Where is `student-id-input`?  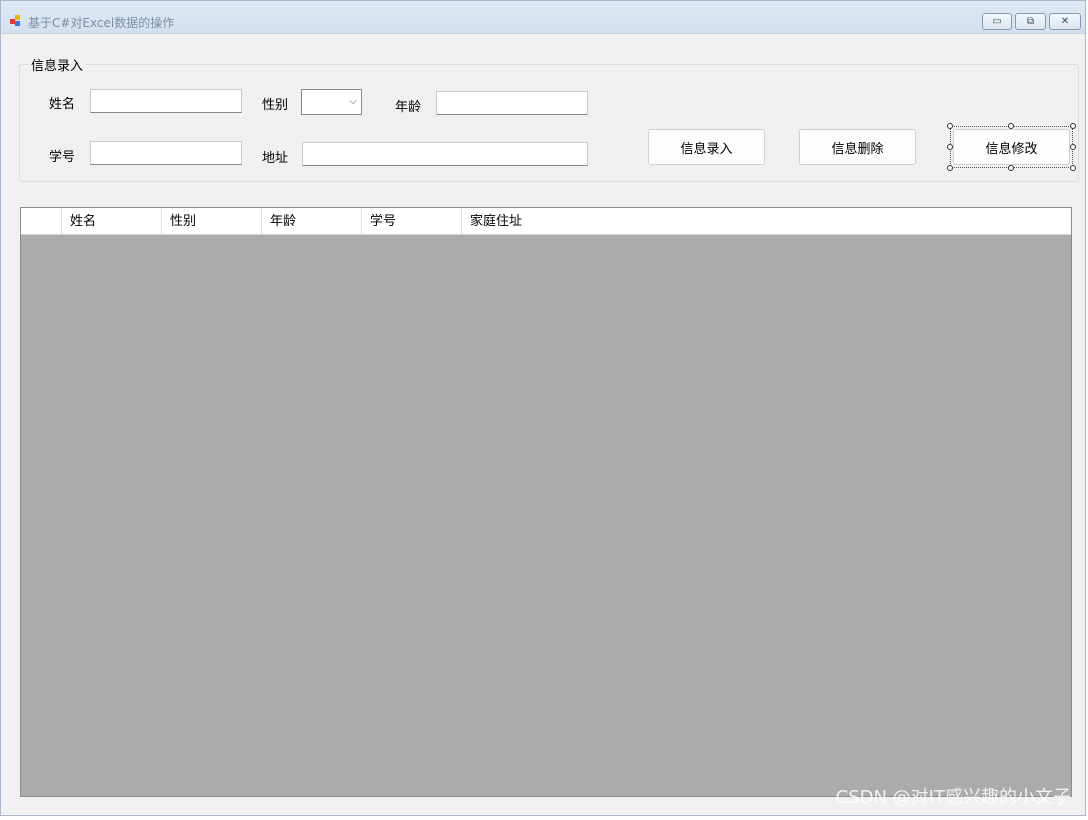
student-id-input is located at coordinates (166, 153).